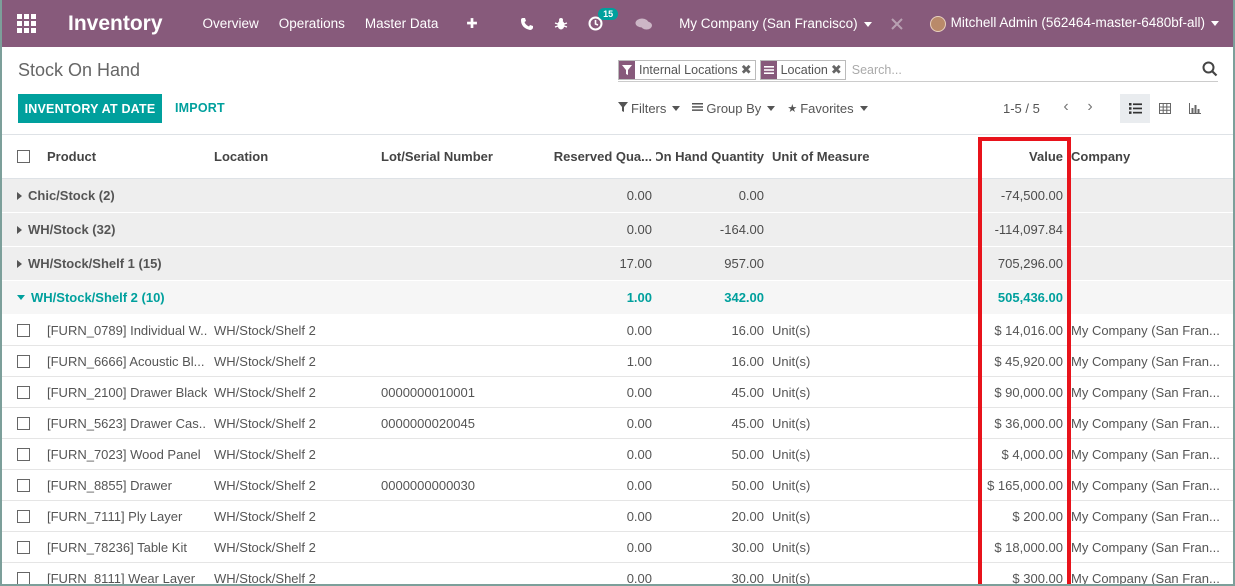 Image resolution: width=1235 pixels, height=586 pixels. Describe the element at coordinates (312, 23) in the screenshot. I see `menu-operations: Operations` at that location.